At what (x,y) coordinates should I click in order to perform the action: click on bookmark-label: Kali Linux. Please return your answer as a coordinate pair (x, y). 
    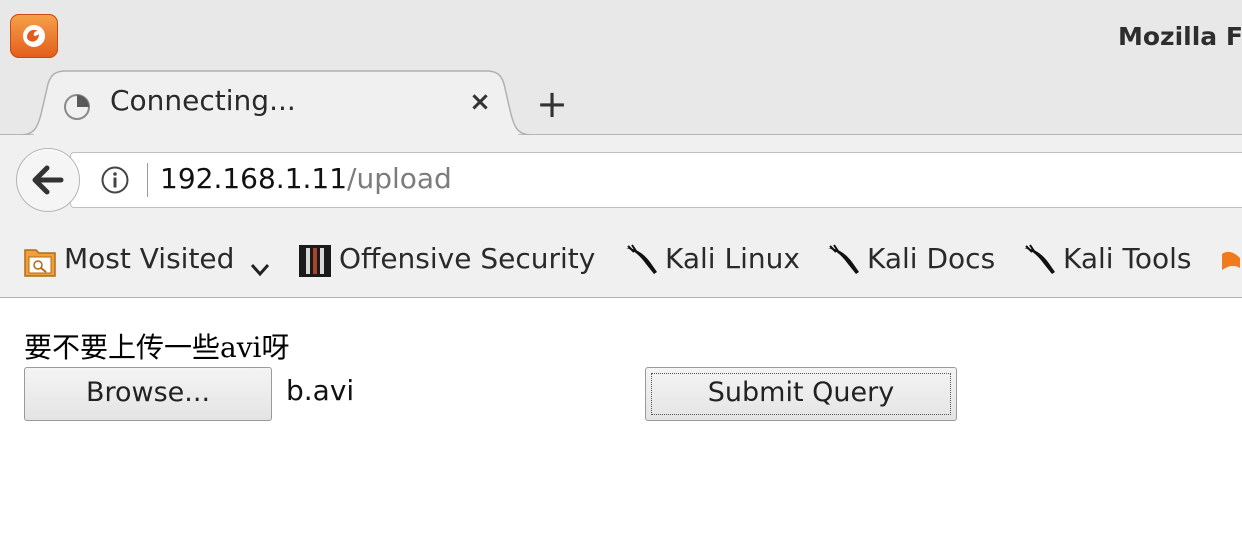
    Looking at the image, I should click on (732, 258).